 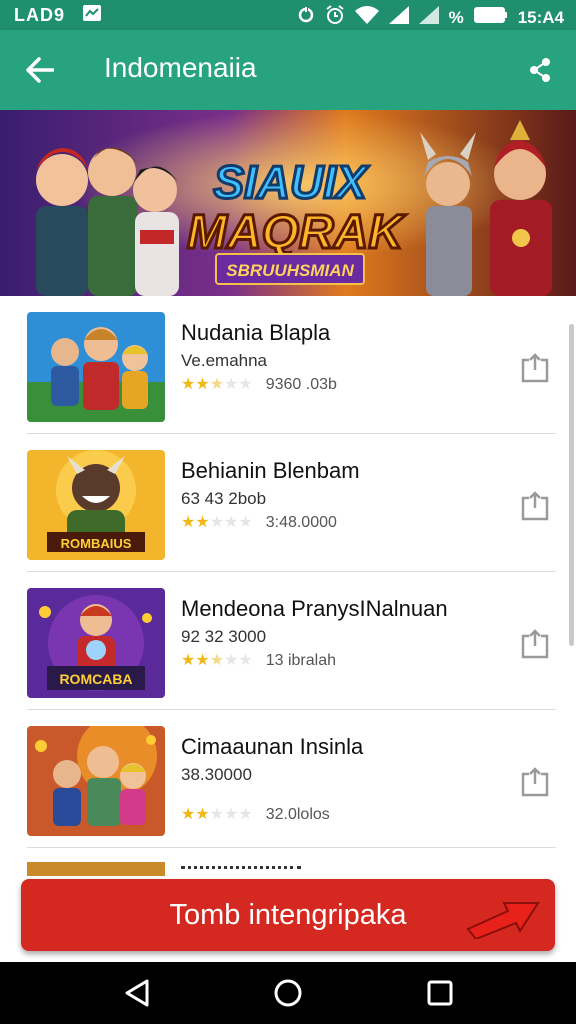 I want to click on battery-percent: %, so click(x=456, y=17).